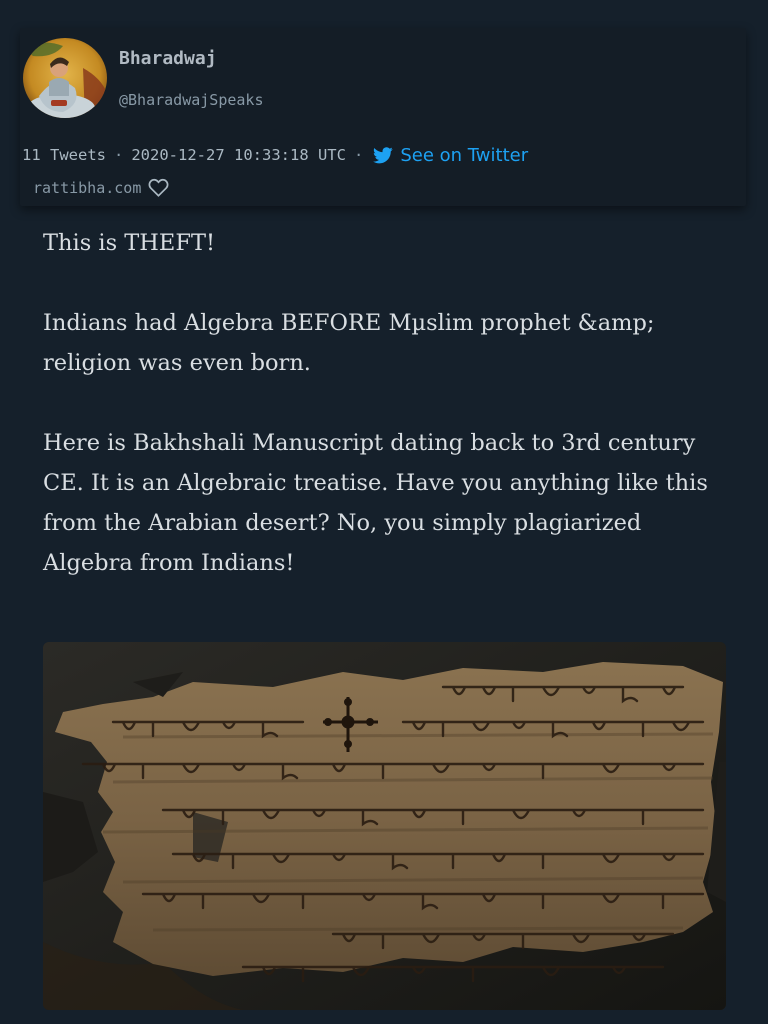  Describe the element at coordinates (464, 155) in the screenshot. I see `see-on-twitter-label: See on Twitter` at that location.